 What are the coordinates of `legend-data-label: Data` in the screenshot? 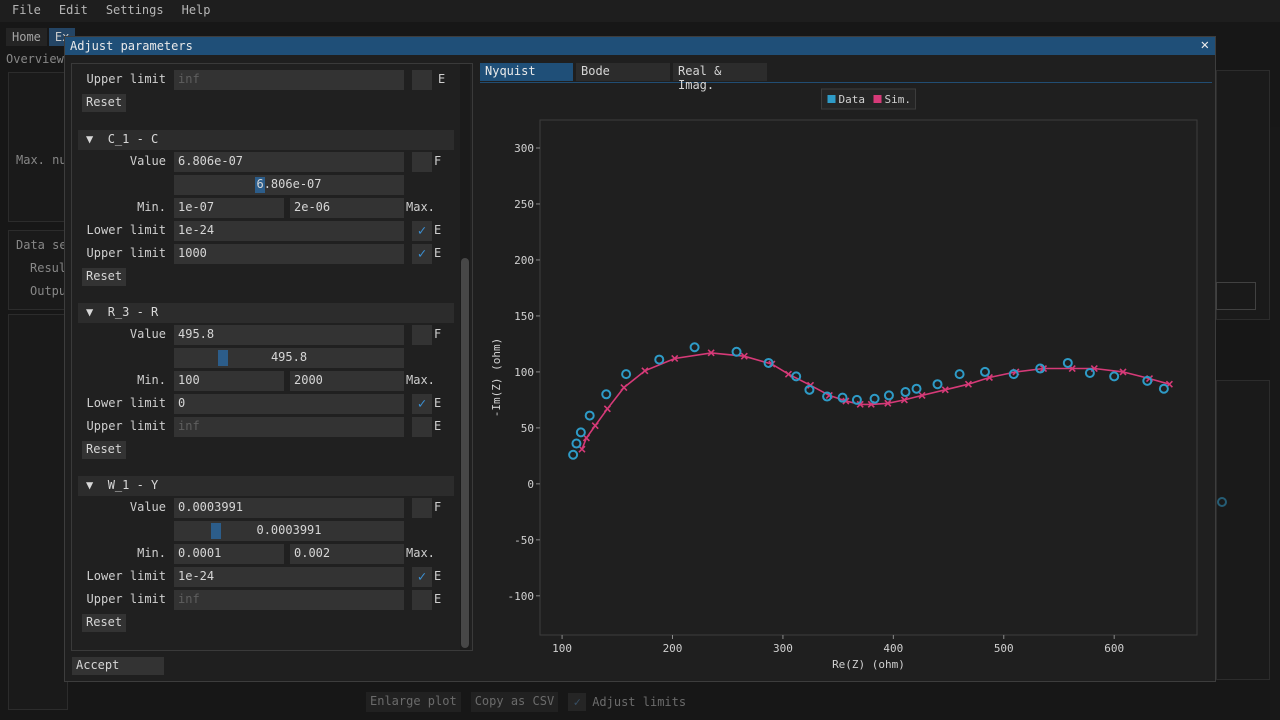 It's located at (852, 99).